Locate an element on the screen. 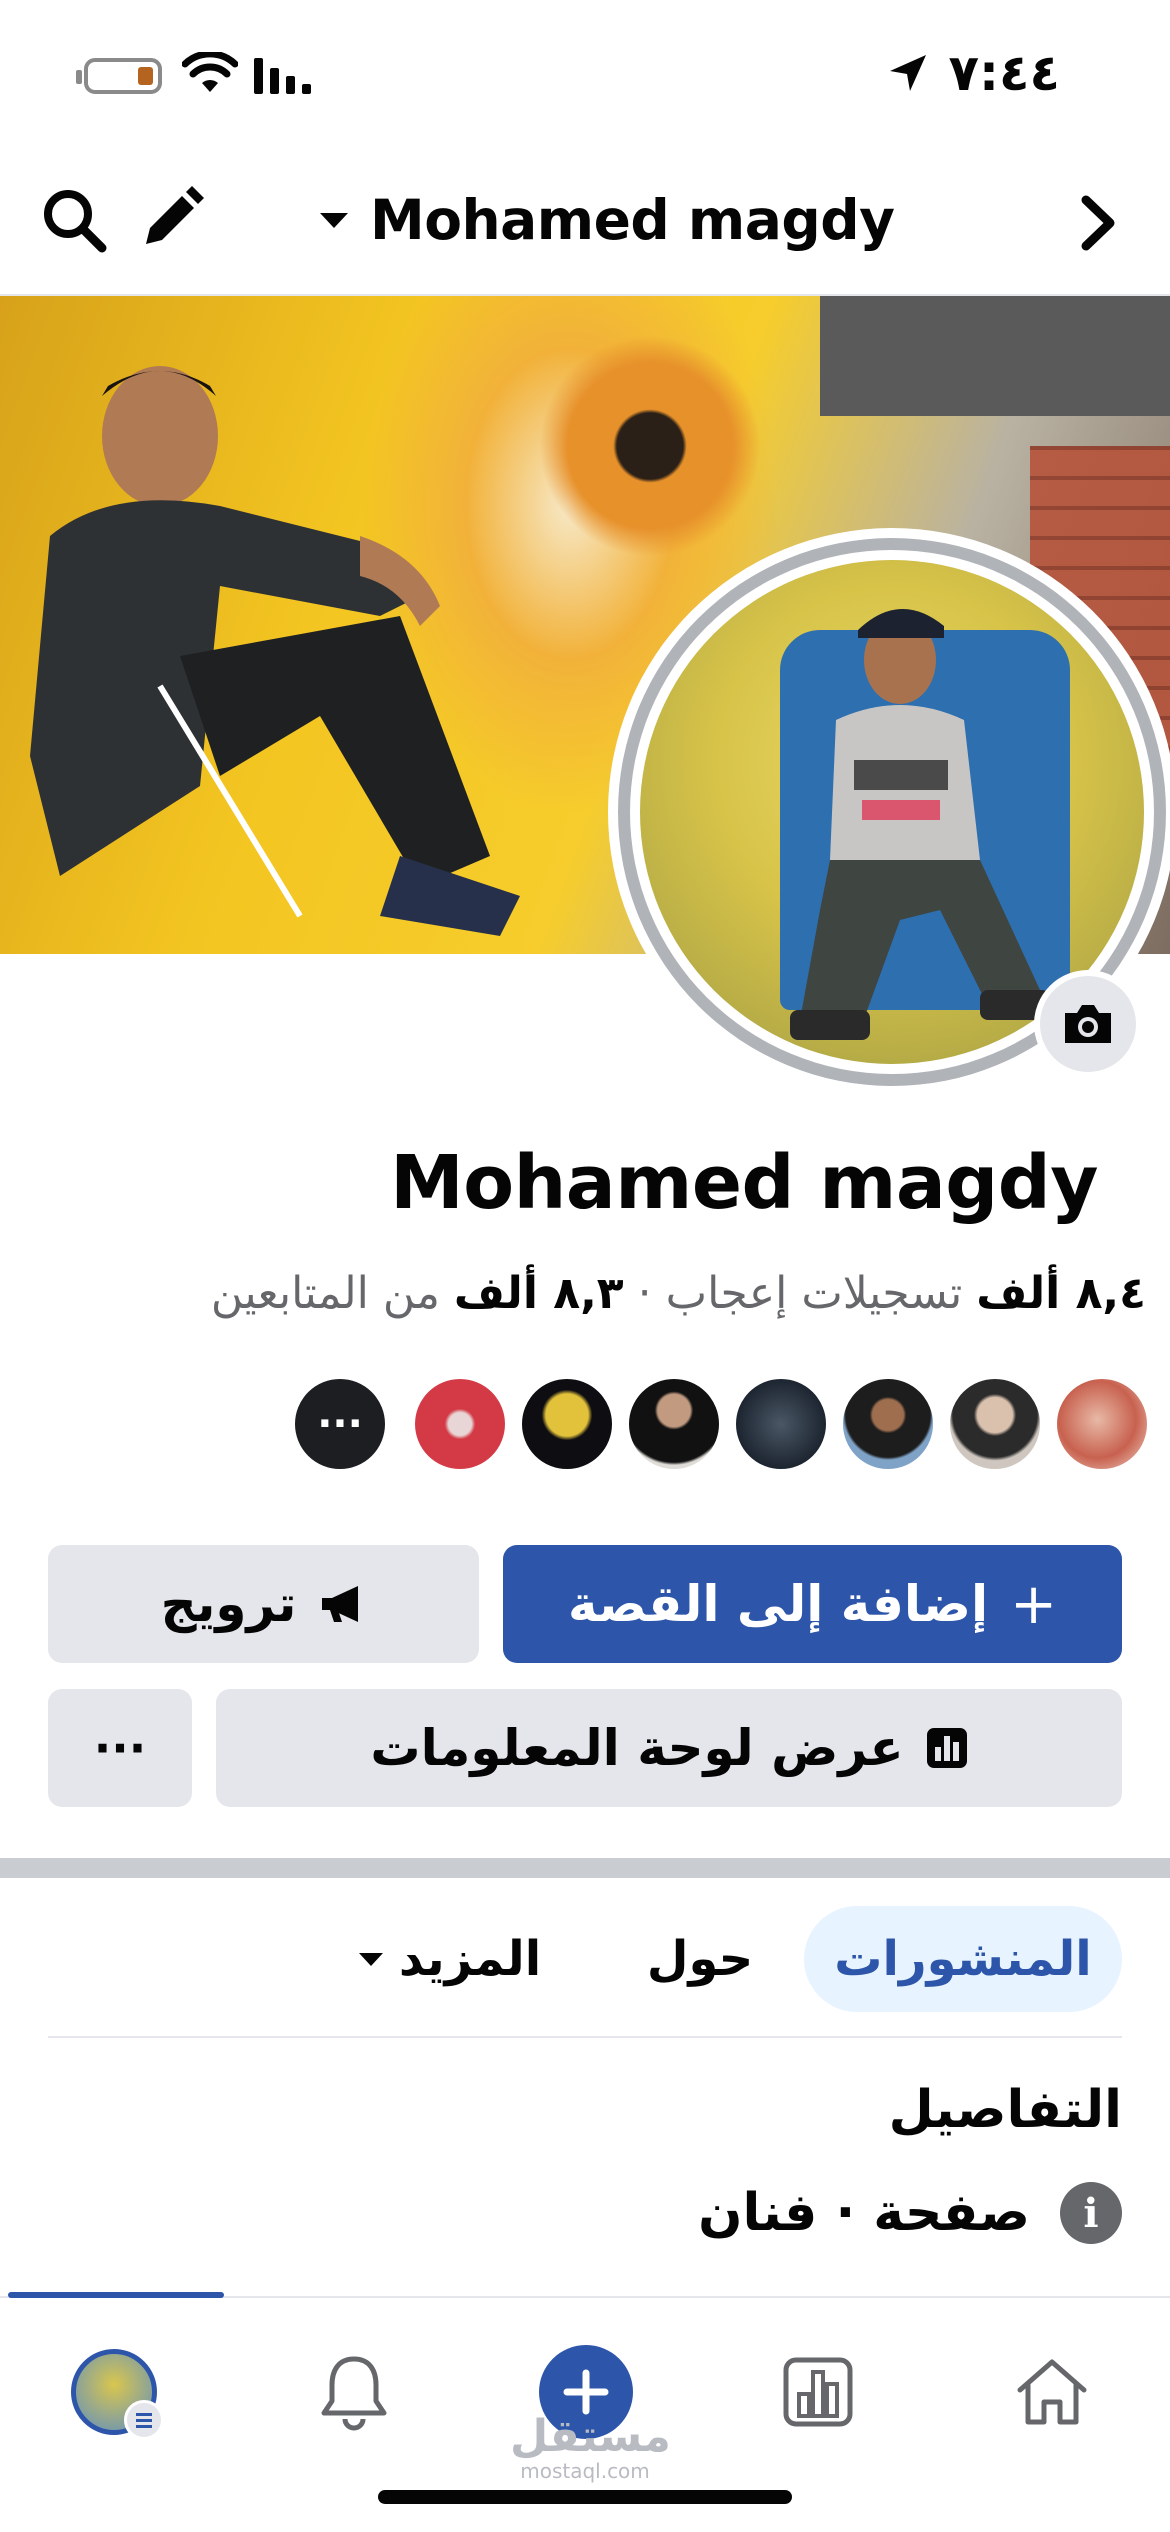  chevron-right-icon is located at coordinates (1099, 223).